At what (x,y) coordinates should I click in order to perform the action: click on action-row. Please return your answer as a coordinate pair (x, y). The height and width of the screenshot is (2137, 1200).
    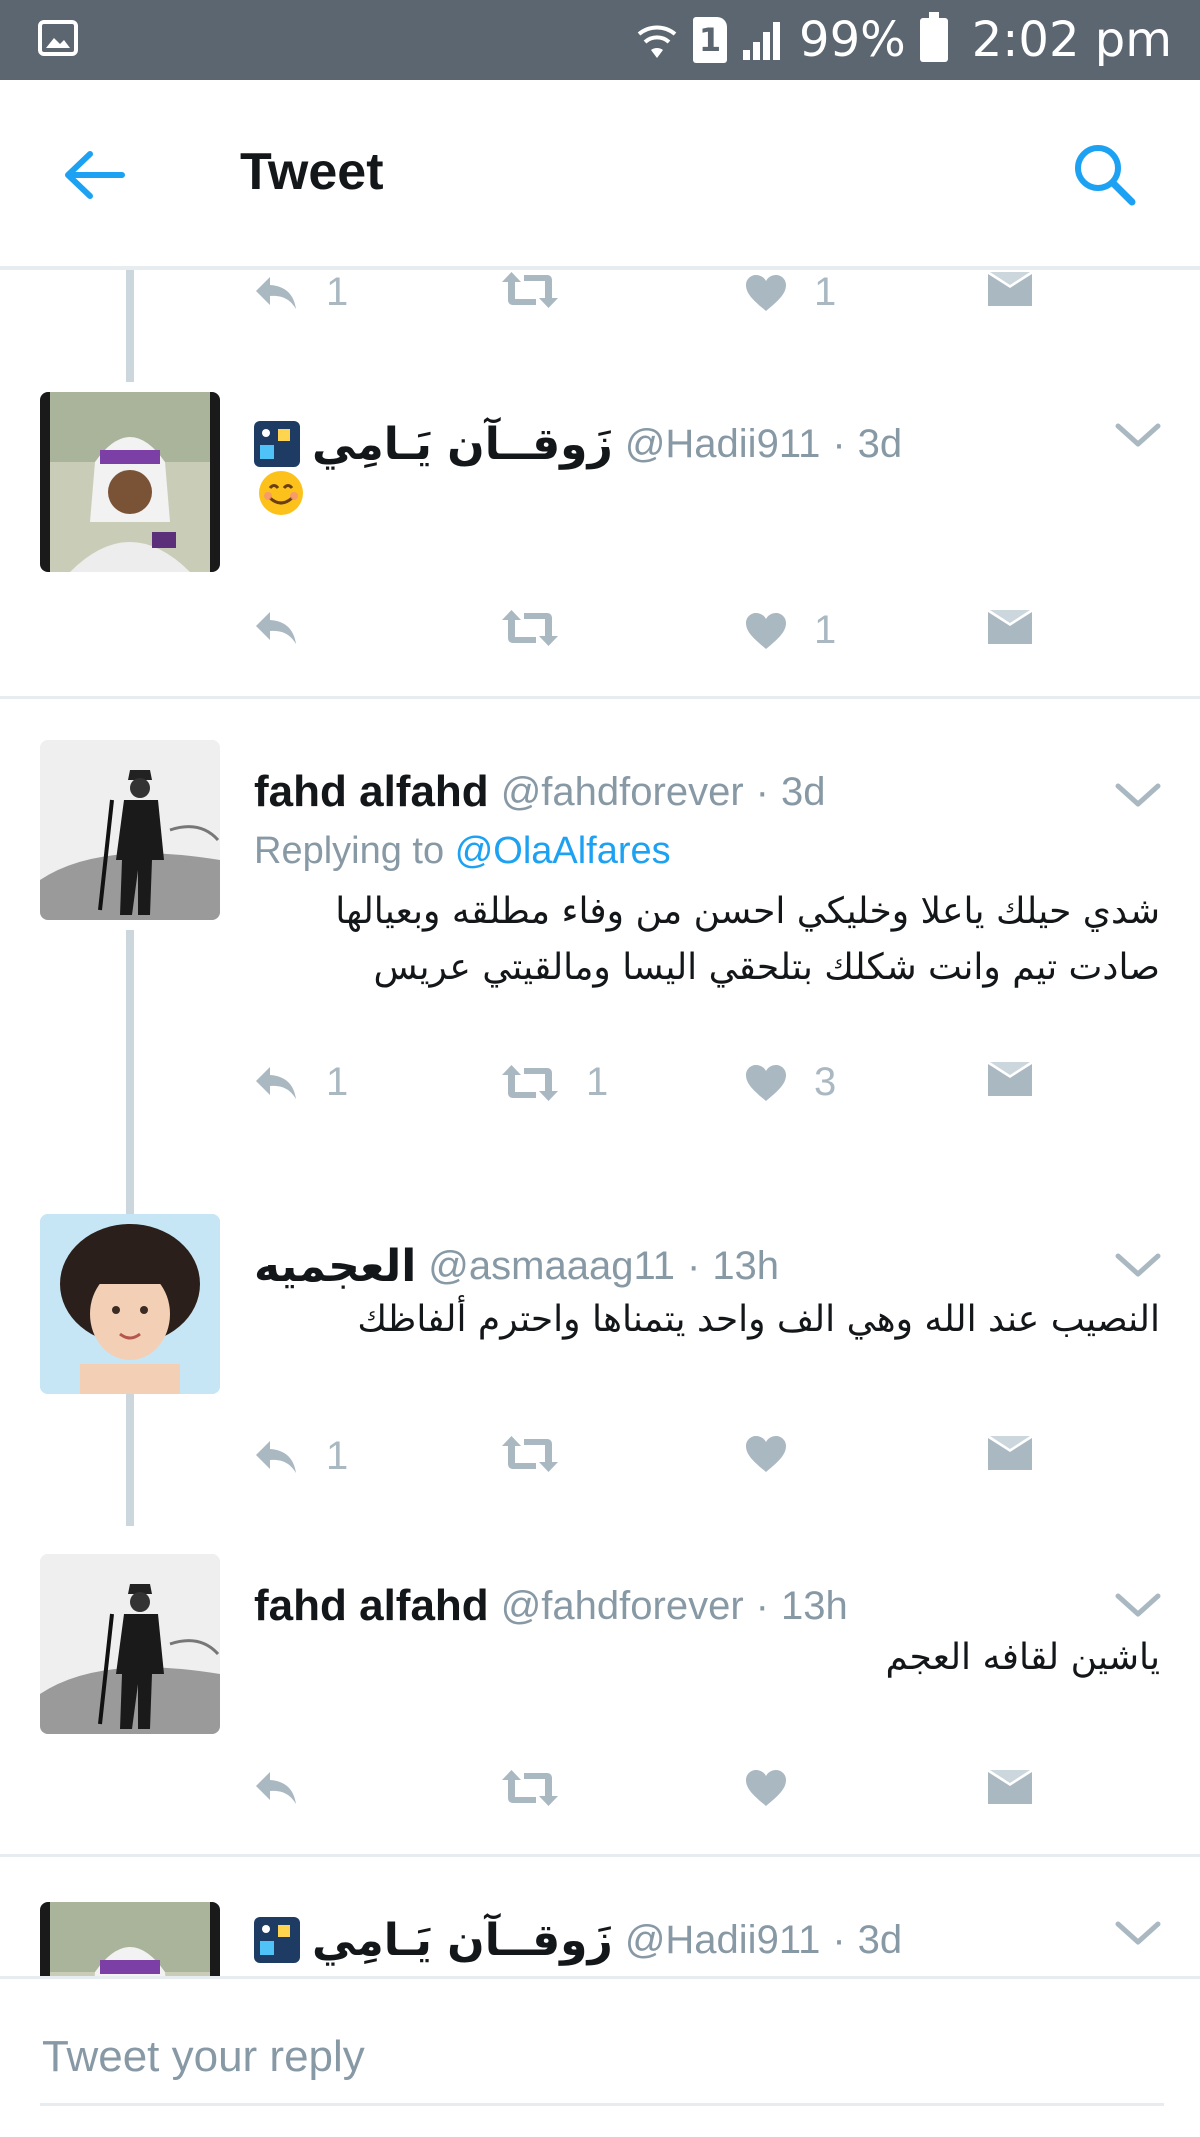
    Looking at the image, I should click on (600, 1798).